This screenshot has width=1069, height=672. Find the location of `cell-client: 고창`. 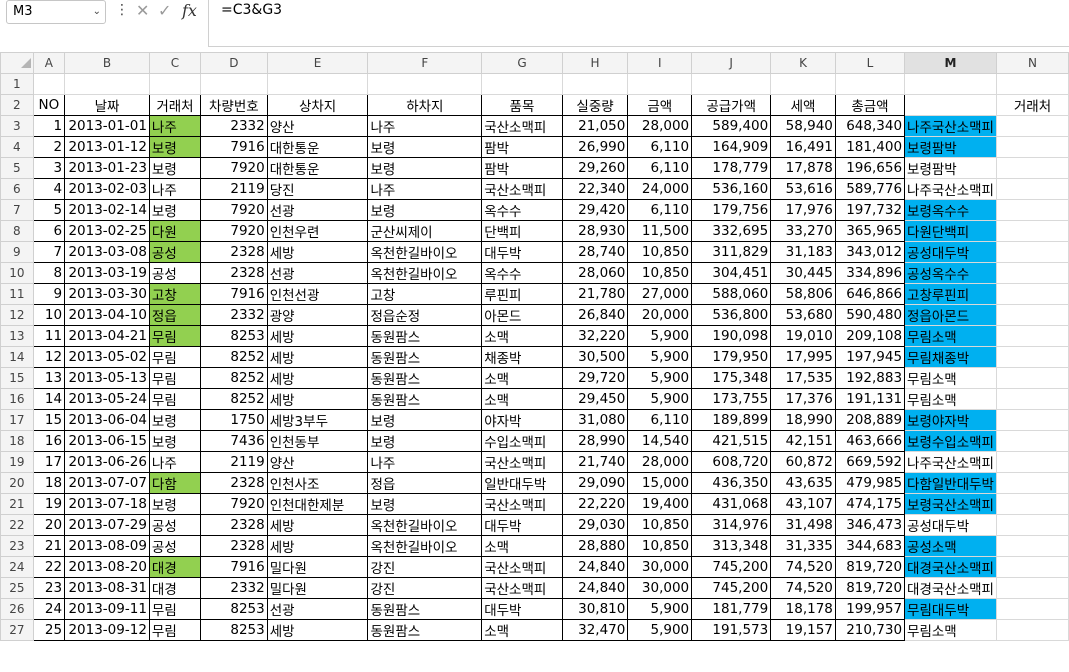

cell-client: 고창 is located at coordinates (174, 294).